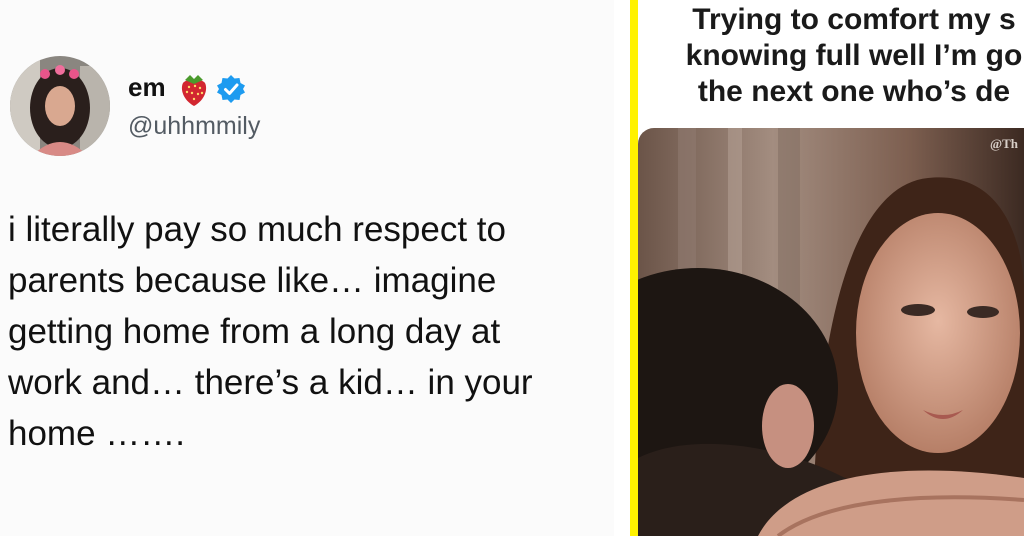  I want to click on display-name: em, so click(147, 87).